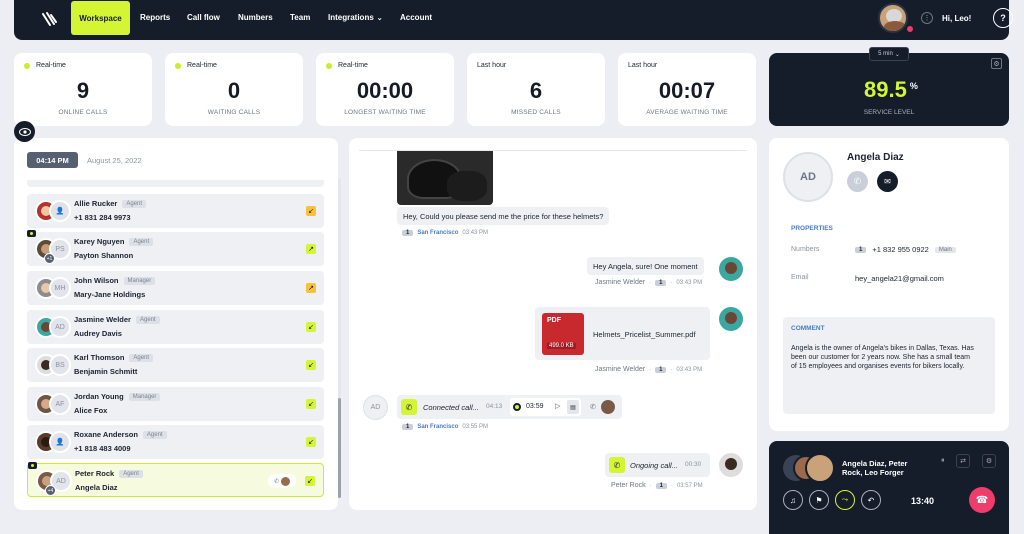 This screenshot has width=1024, height=534. Describe the element at coordinates (891, 90) in the screenshot. I see `service-level-value: 89.5%` at that location.